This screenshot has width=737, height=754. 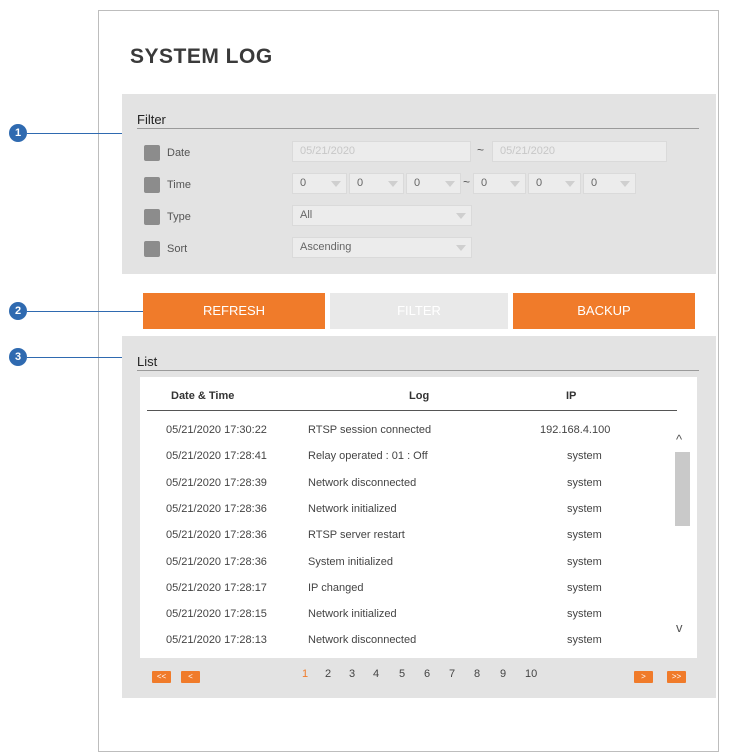 I want to click on time-to-minute-select: 0, so click(x=554, y=183).